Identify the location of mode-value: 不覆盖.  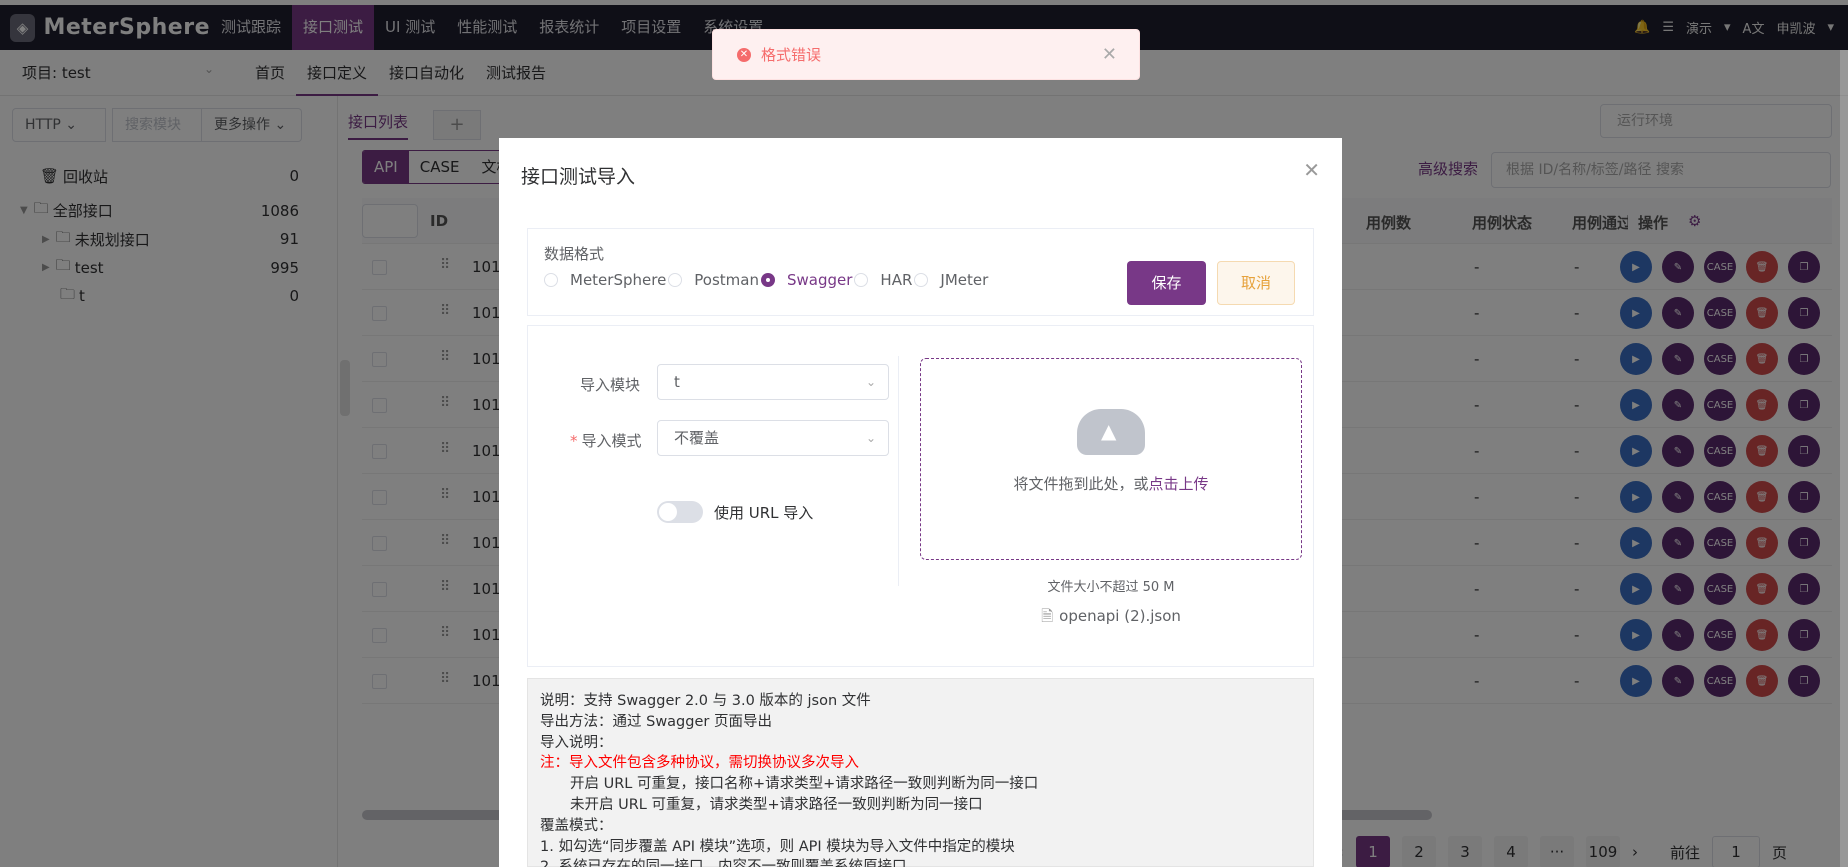
(697, 438).